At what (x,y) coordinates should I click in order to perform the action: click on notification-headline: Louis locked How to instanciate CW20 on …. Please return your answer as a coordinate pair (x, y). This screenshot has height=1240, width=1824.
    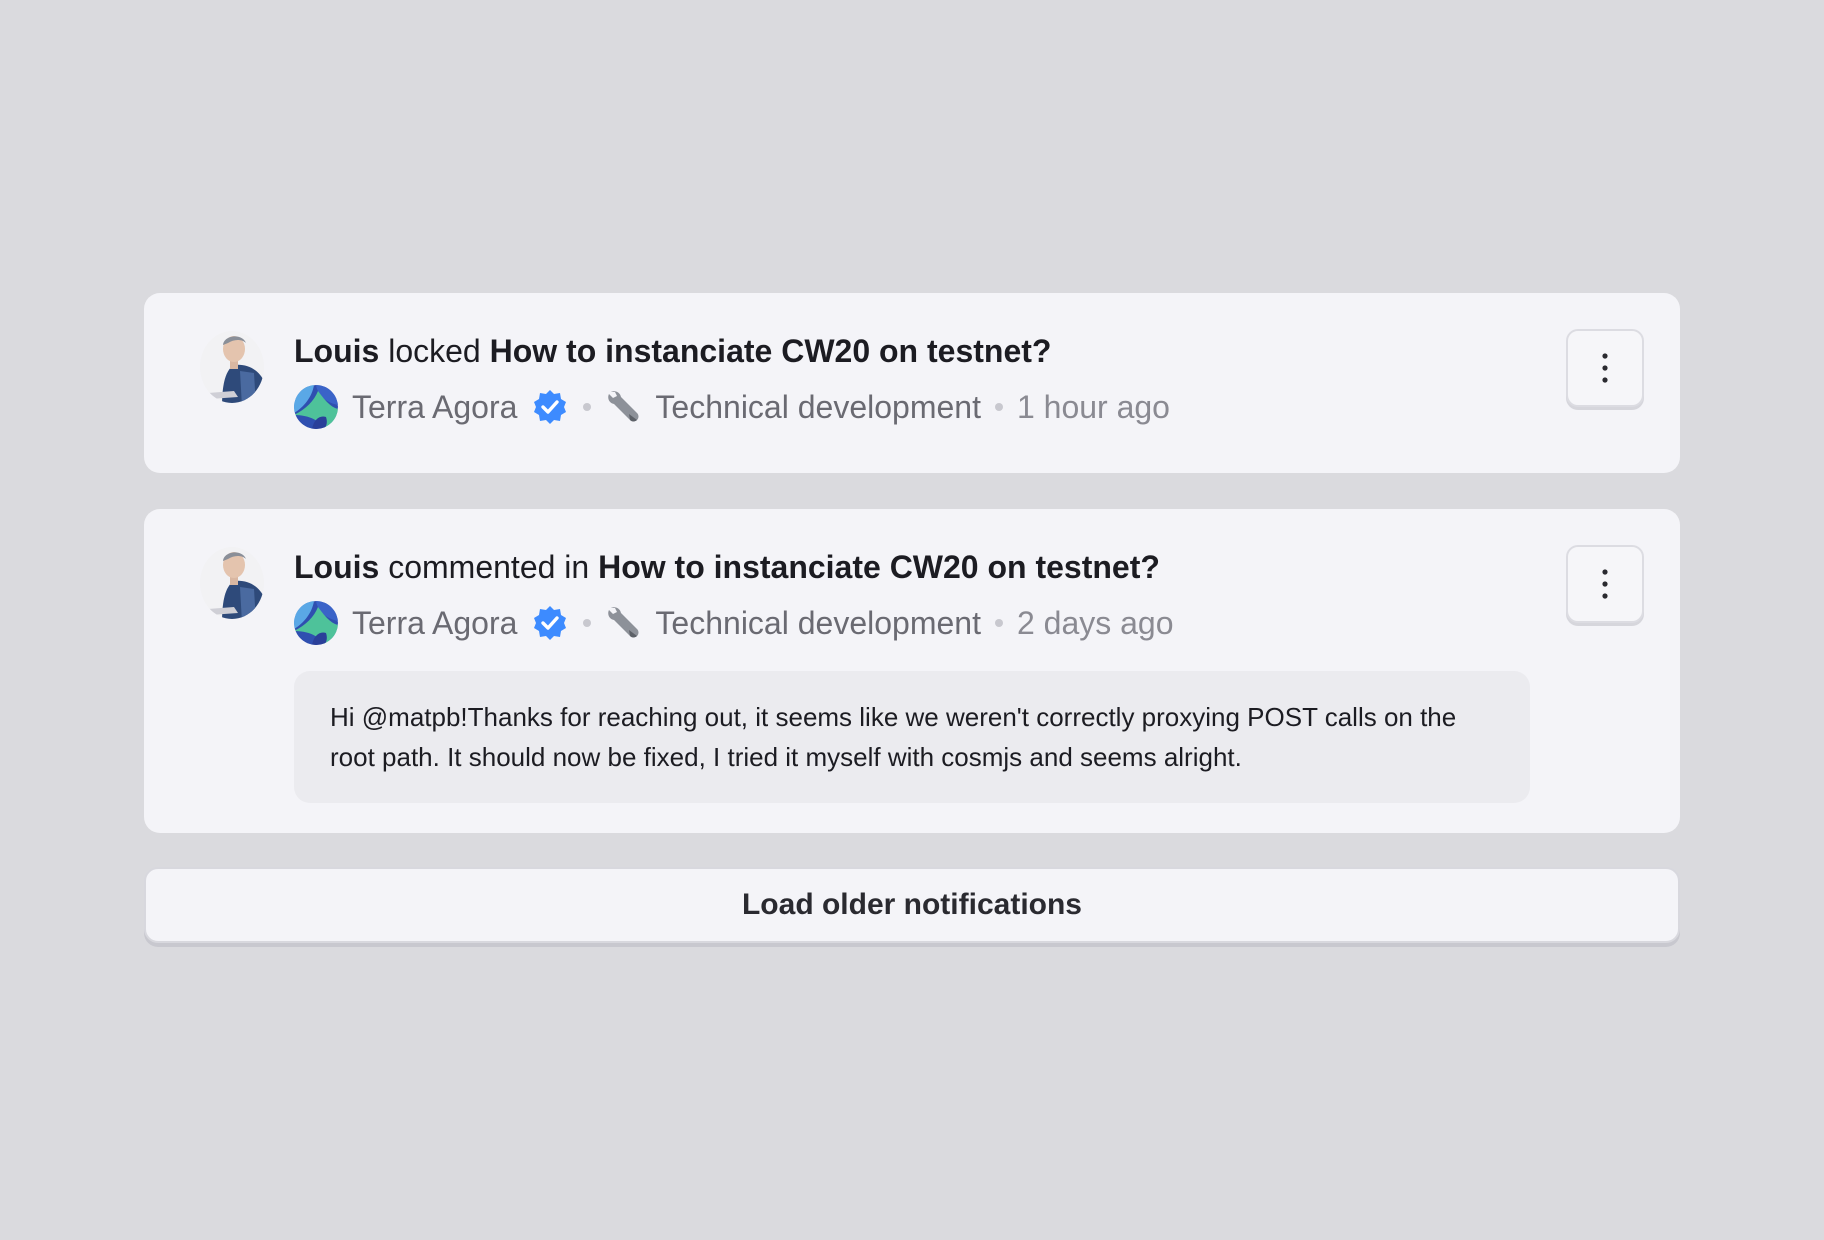
    Looking at the image, I should click on (969, 351).